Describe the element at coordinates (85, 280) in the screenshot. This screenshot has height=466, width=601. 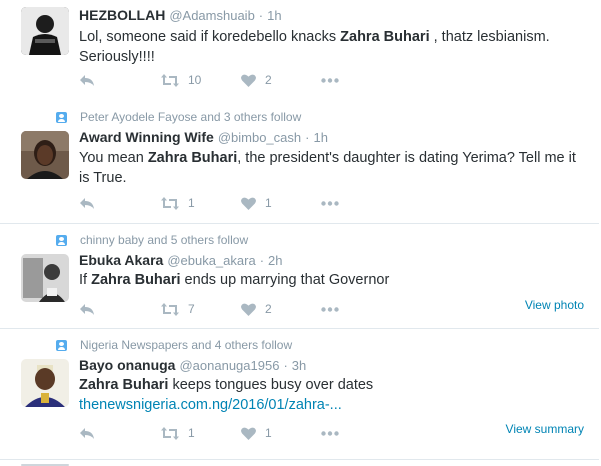
I see `text-part: If` at that location.